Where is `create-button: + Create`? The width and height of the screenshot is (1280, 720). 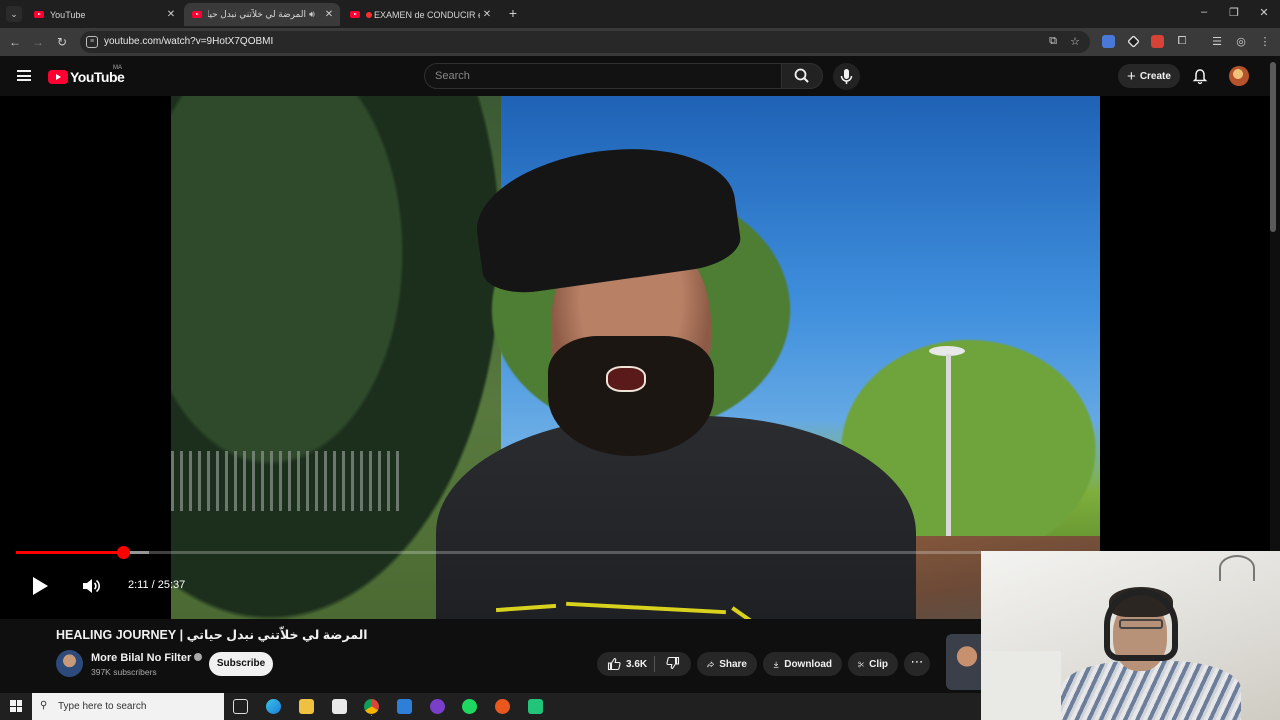
create-button: + Create is located at coordinates (1149, 76).